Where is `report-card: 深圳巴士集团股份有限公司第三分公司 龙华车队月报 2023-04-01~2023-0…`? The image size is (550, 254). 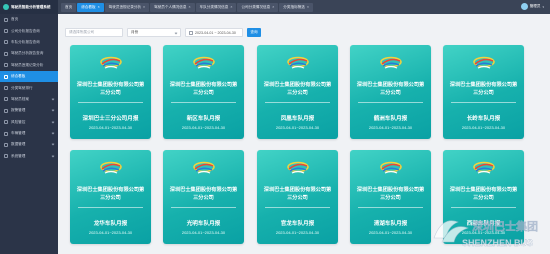
report-card: 深圳巴士集团股份有限公司第三分公司 龙华车队月报 2023-04-01~2023-0… is located at coordinates (110, 197).